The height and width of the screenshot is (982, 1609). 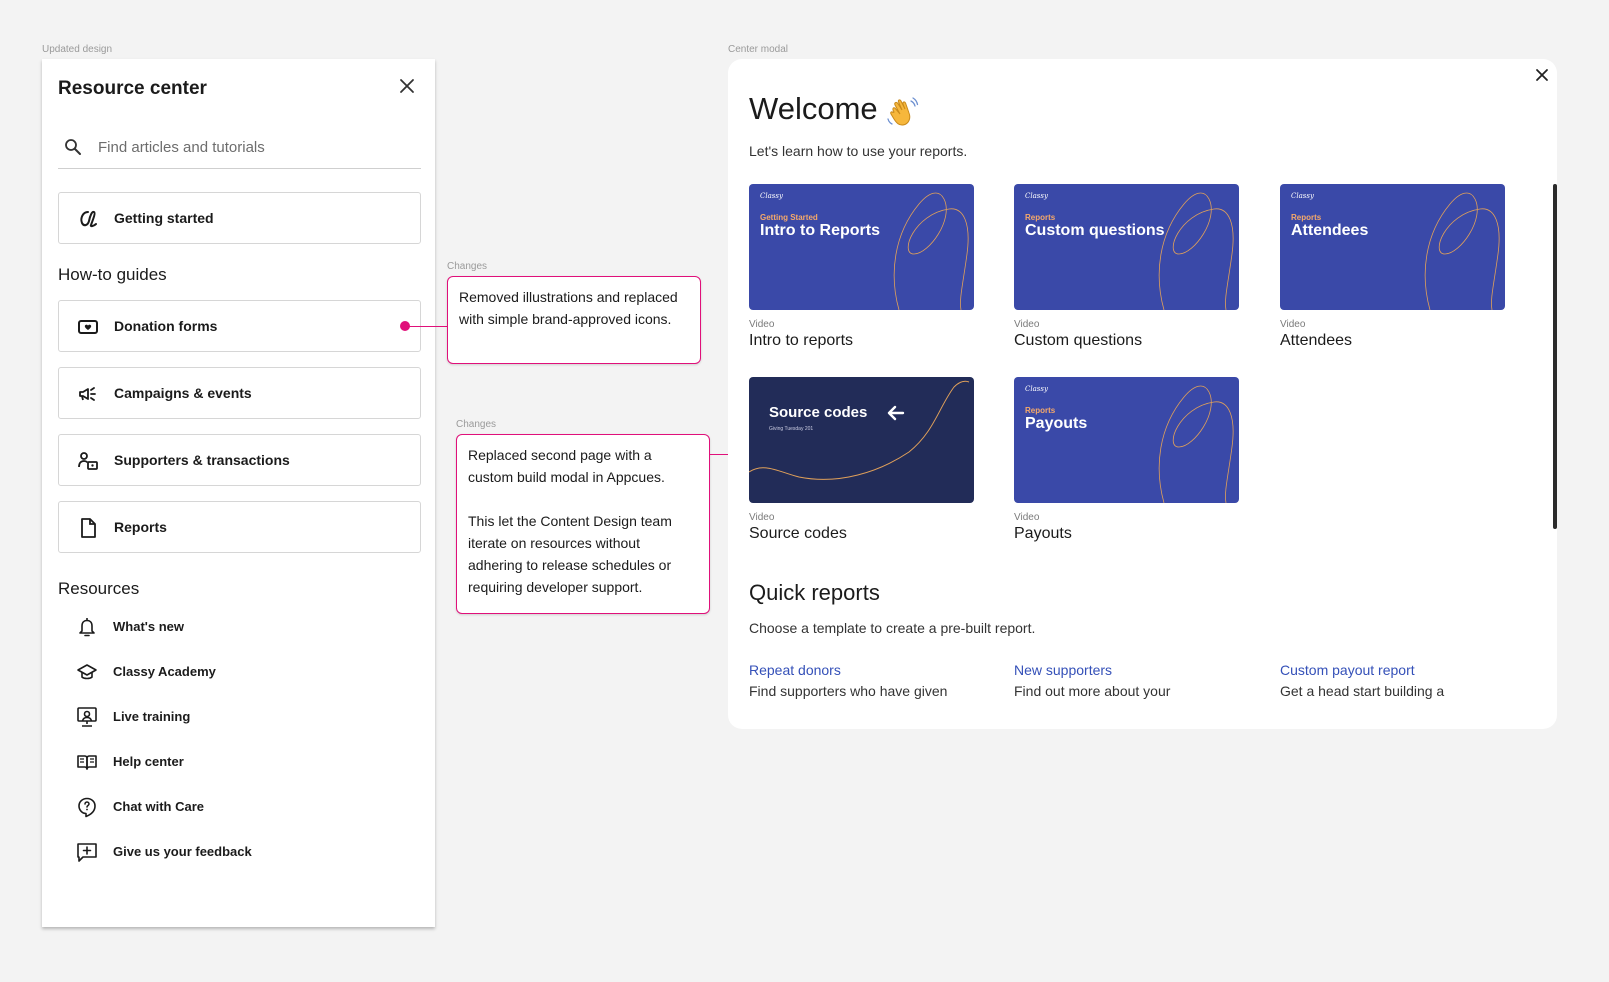 I want to click on howto-item-supporters-transactions: Supporters & transactions, so click(x=239, y=460).